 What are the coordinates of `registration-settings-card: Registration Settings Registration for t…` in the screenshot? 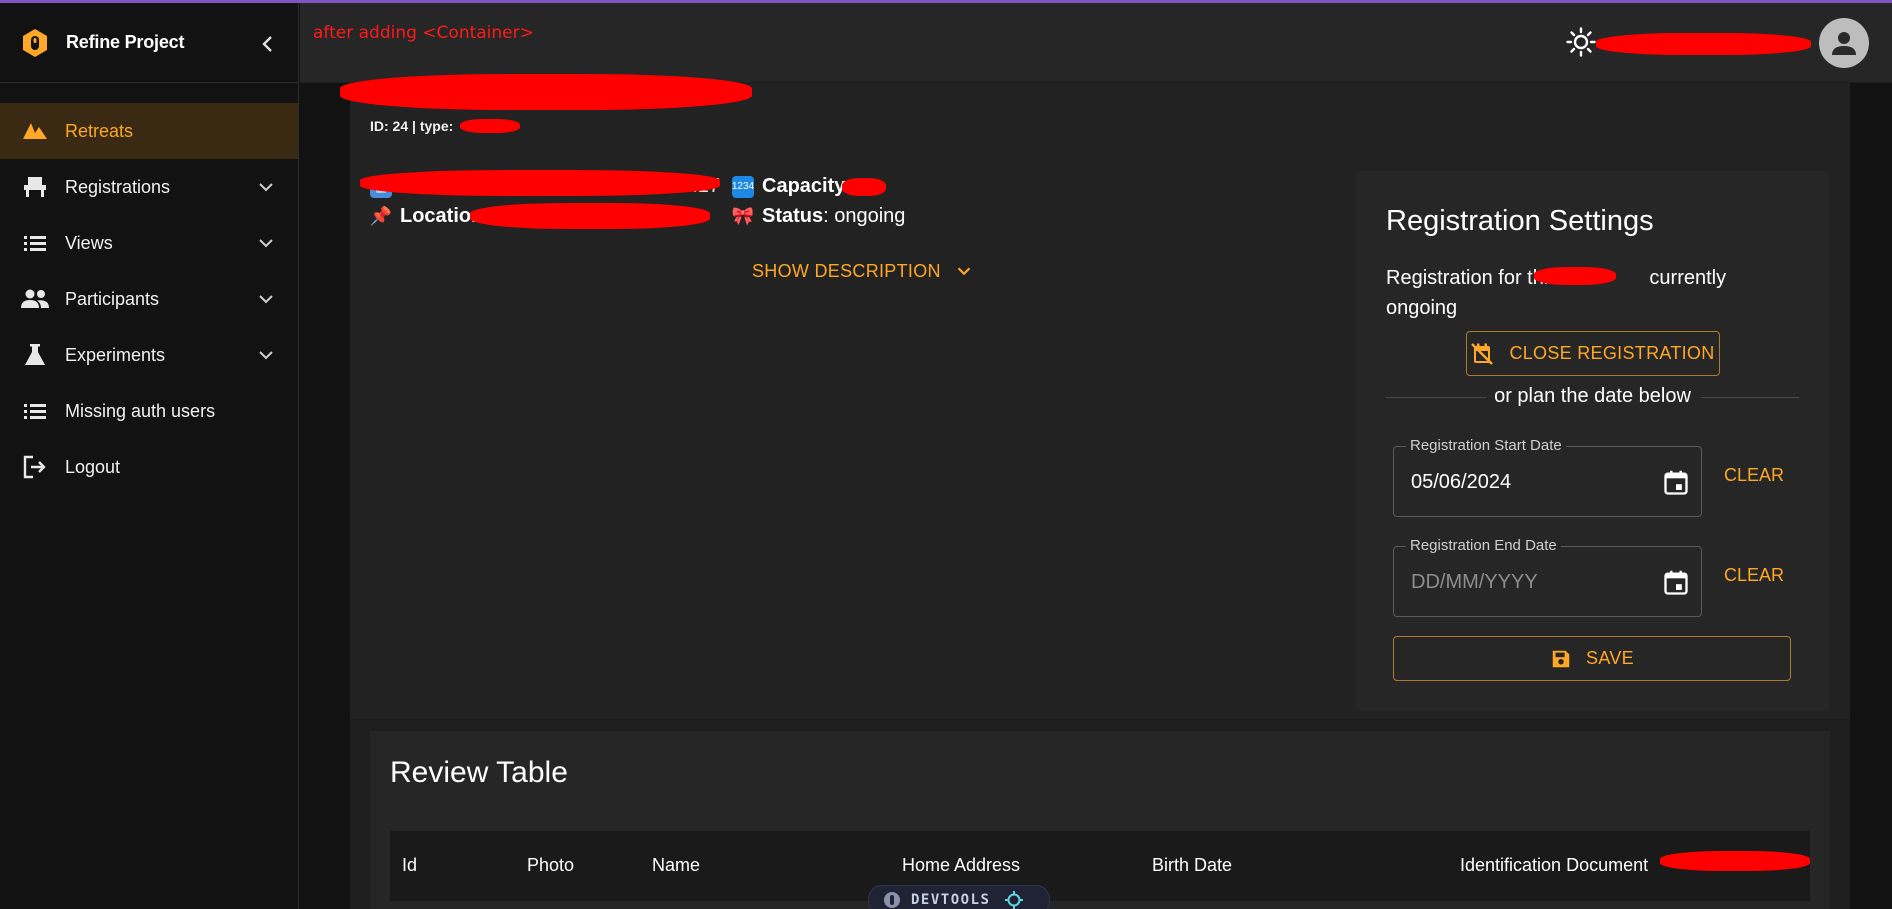 It's located at (1592, 441).